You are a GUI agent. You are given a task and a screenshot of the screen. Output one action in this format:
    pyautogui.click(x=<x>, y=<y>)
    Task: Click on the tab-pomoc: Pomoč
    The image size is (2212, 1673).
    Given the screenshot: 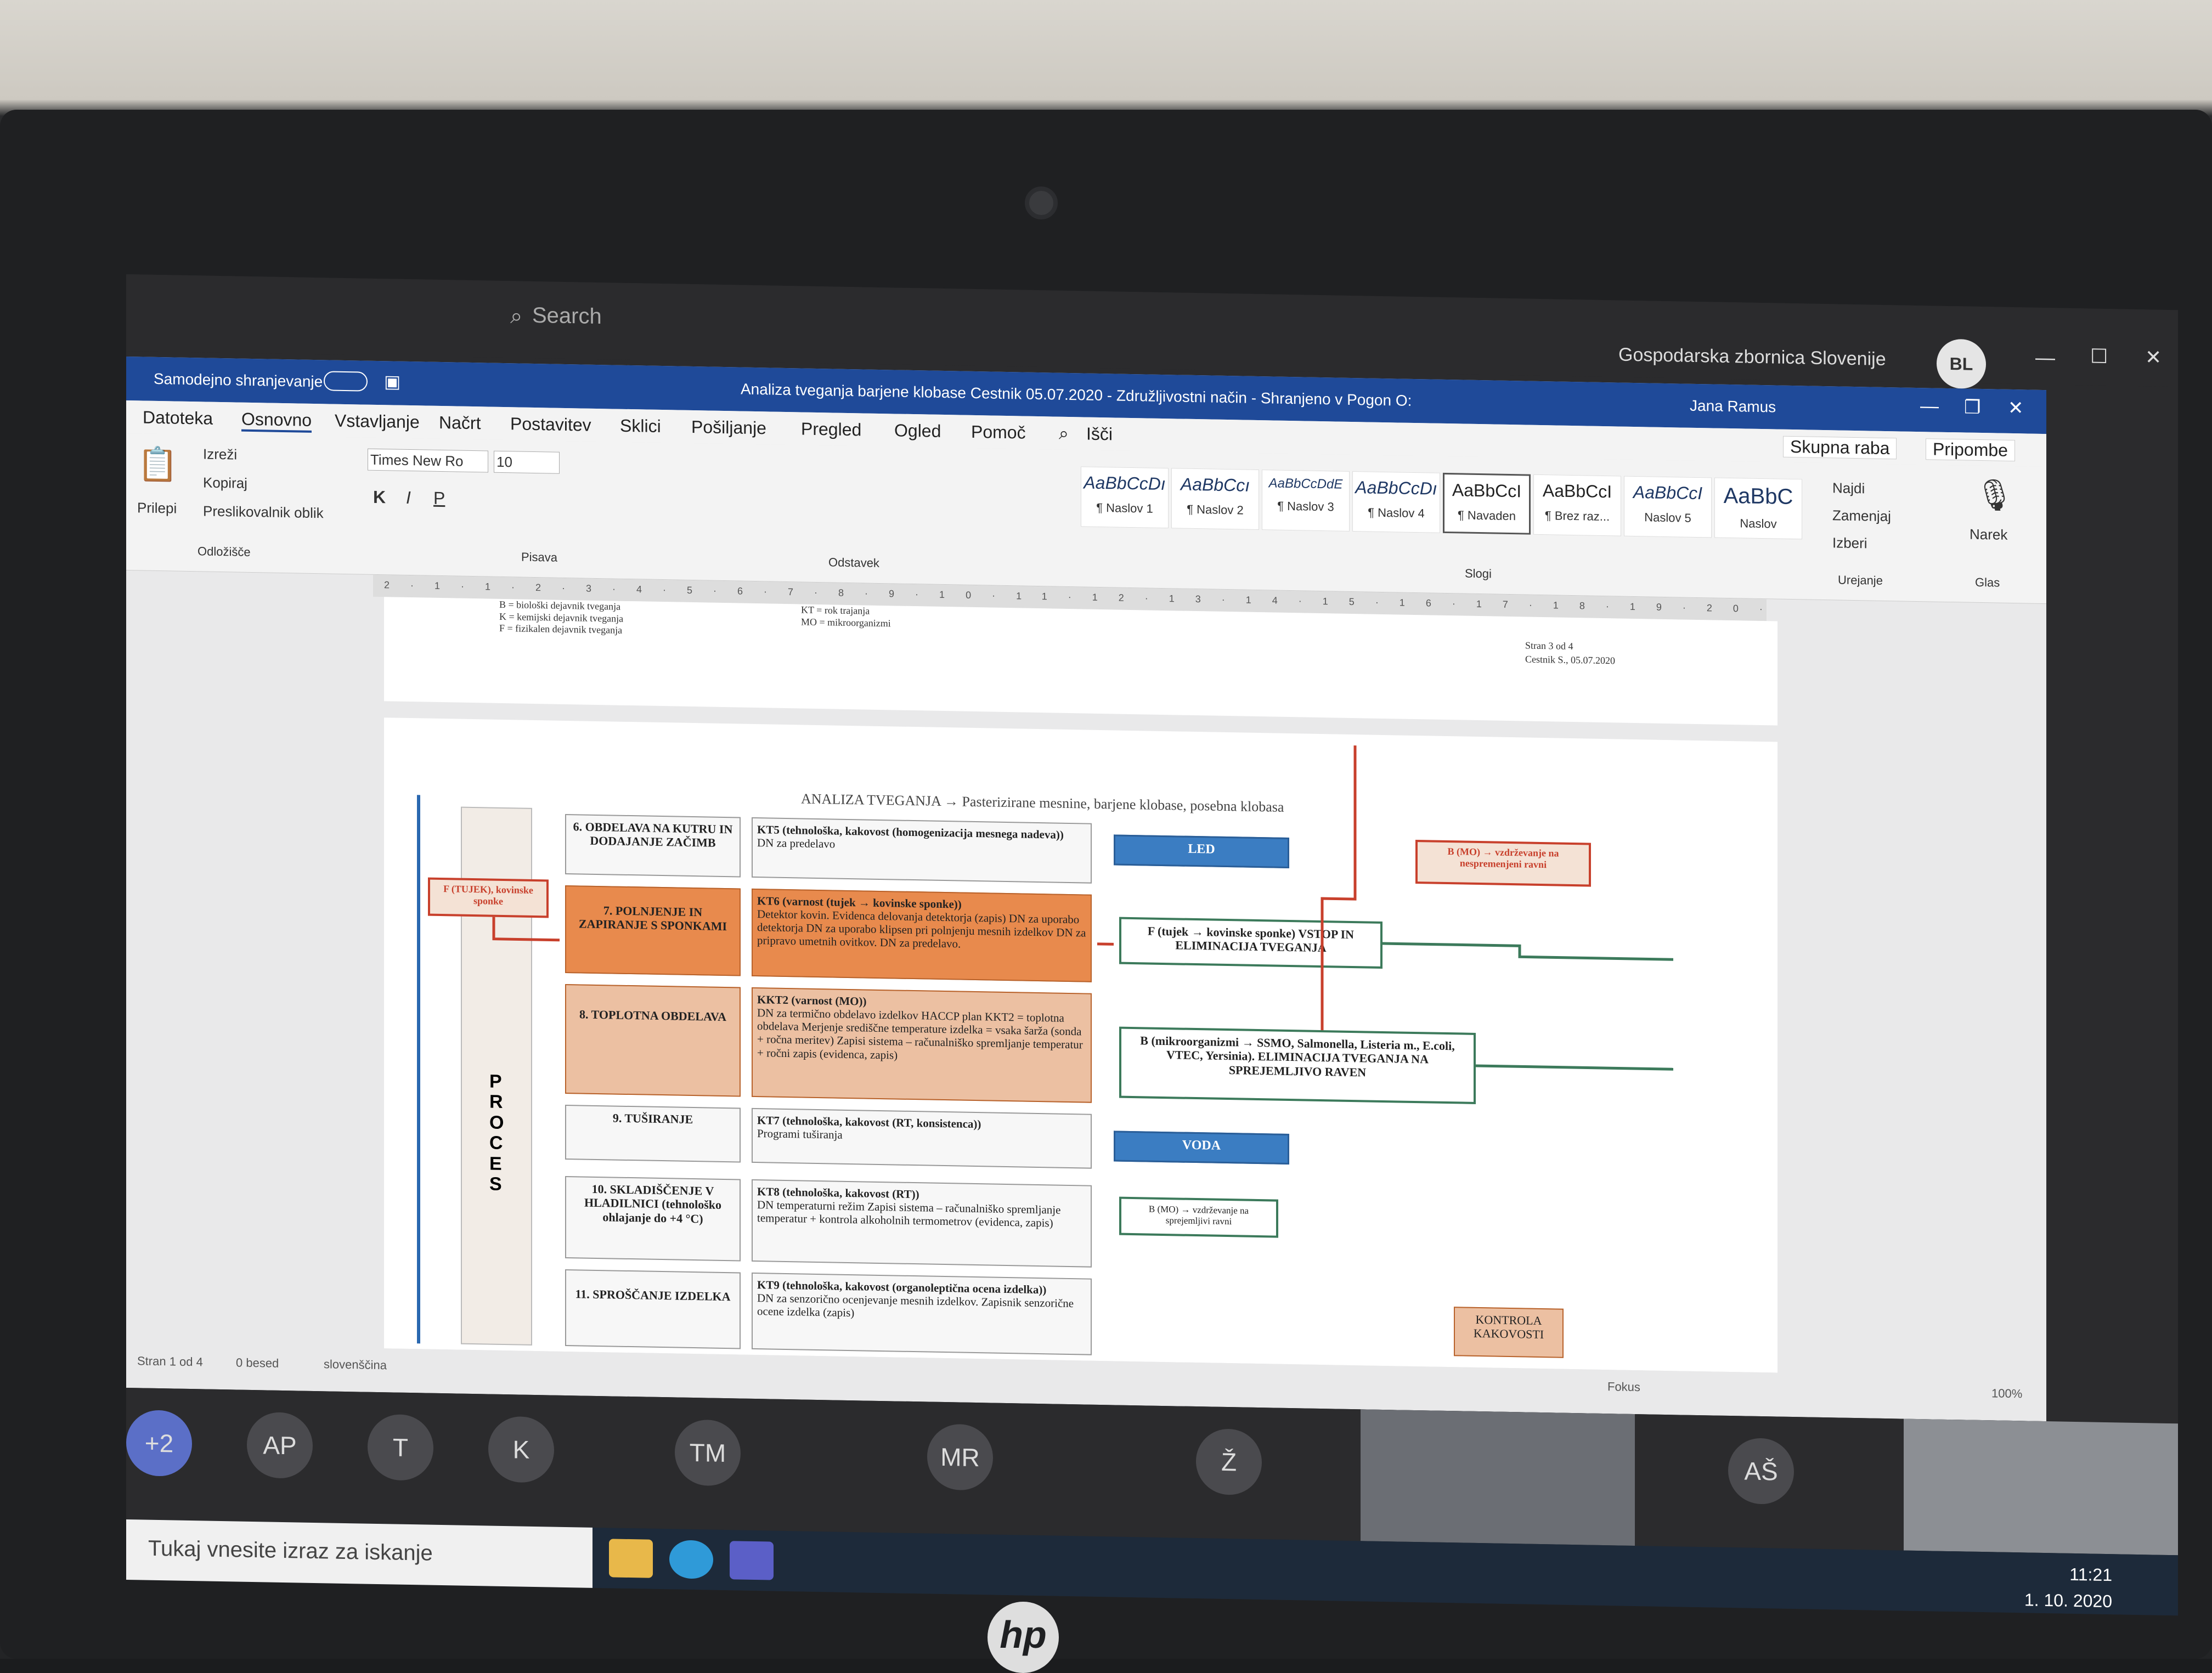 What is the action you would take?
    pyautogui.click(x=998, y=432)
    